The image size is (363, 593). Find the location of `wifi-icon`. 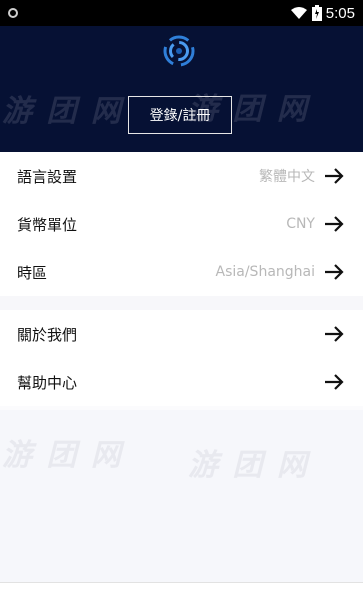

wifi-icon is located at coordinates (298, 13).